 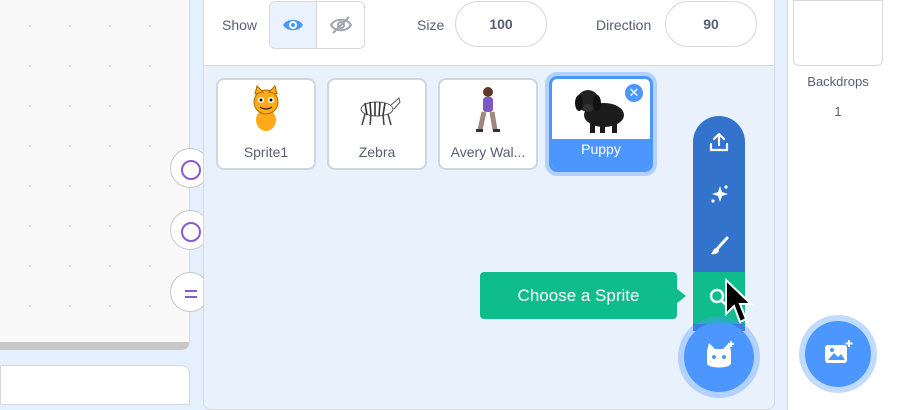 I want to click on cat-sprite-icon, so click(x=266, y=110).